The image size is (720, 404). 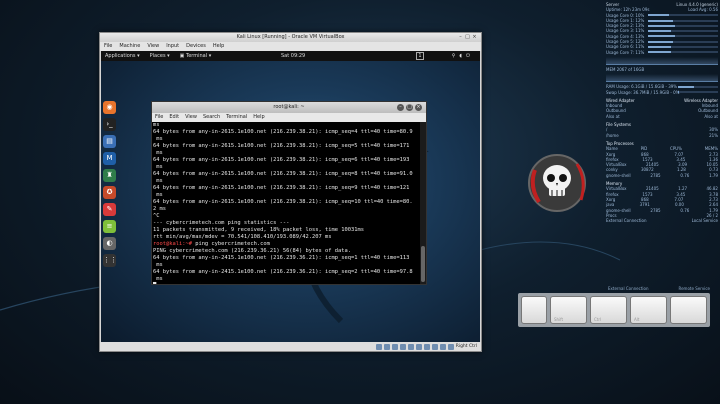 What do you see at coordinates (625, 69) in the screenshot?
I see `memory-summary: MEM 2067 of 16GB` at bounding box center [625, 69].